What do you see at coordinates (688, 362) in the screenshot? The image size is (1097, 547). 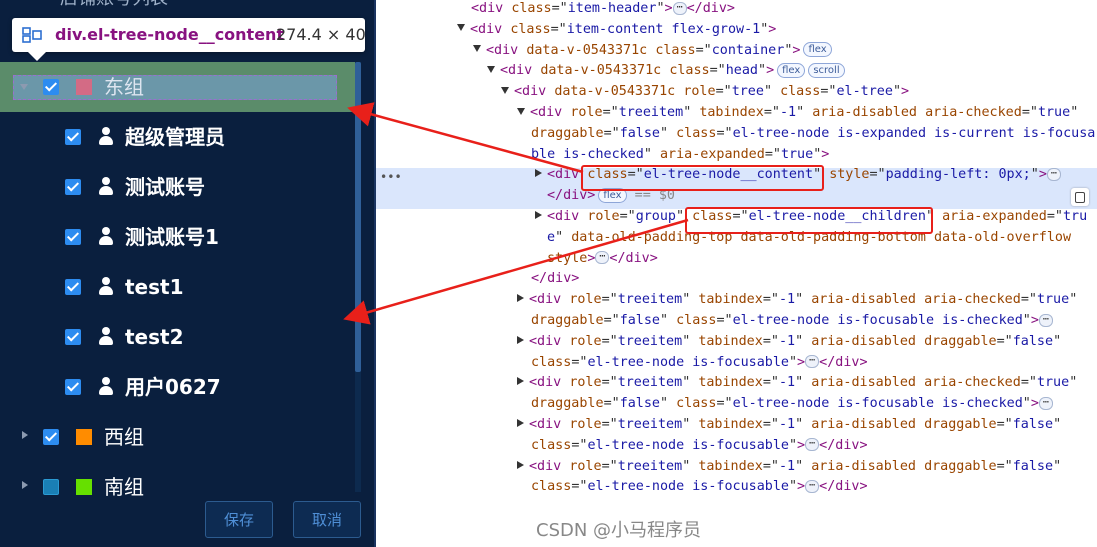 I see `dom-token: el-tree-node is-focusable` at bounding box center [688, 362].